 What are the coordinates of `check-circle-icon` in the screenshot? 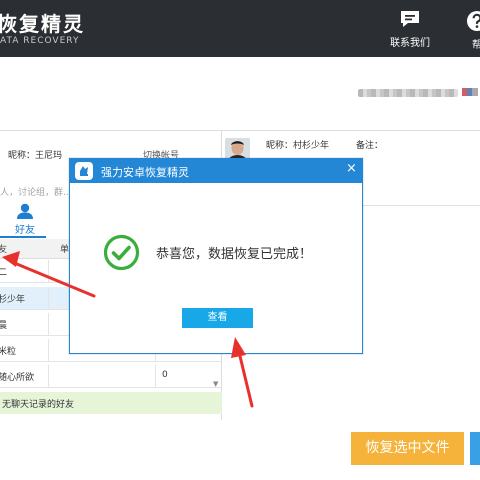 It's located at (121, 252).